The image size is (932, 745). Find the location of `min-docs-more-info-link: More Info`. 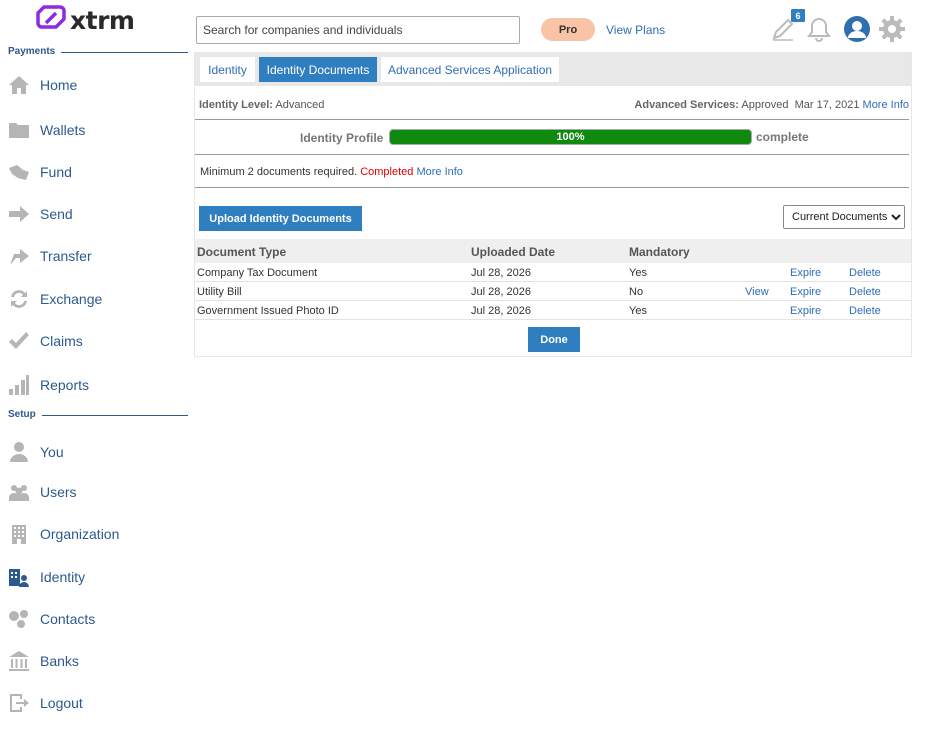

min-docs-more-info-link: More Info is located at coordinates (439, 172).